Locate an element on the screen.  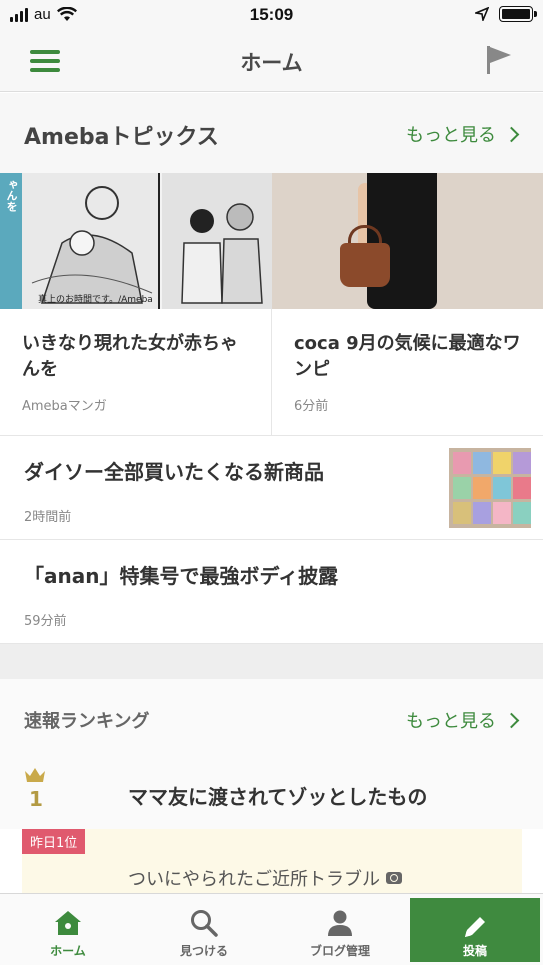
fashion-photo is located at coordinates (407, 241).